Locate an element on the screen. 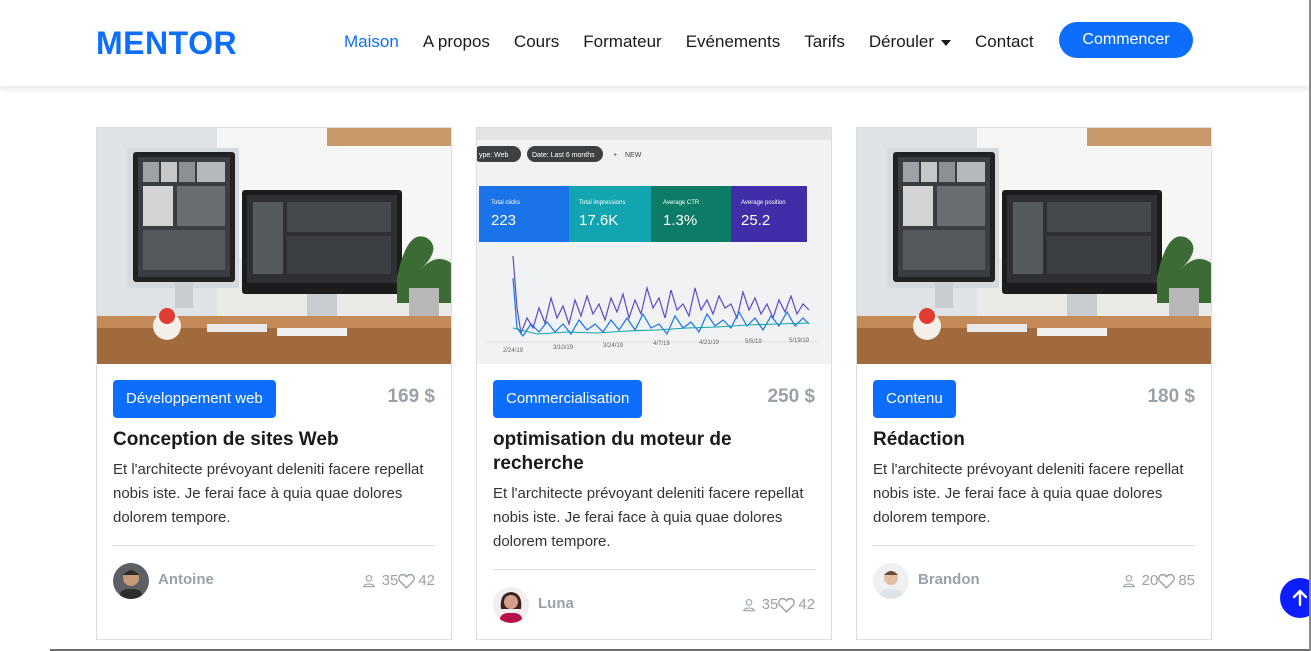 The width and height of the screenshot is (1311, 651). date-tick: 4/7/19 is located at coordinates (661, 344).